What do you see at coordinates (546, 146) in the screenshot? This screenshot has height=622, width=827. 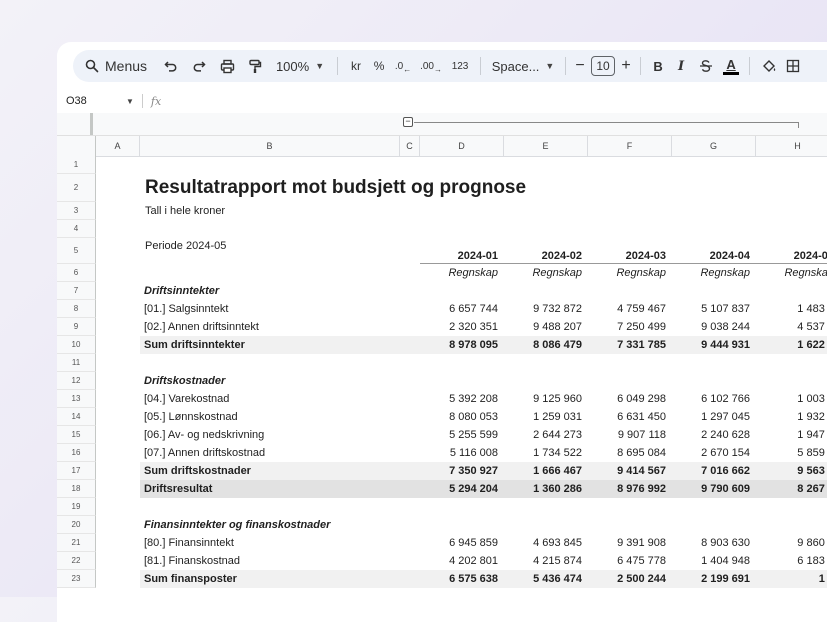 I see `column-header-e: E` at bounding box center [546, 146].